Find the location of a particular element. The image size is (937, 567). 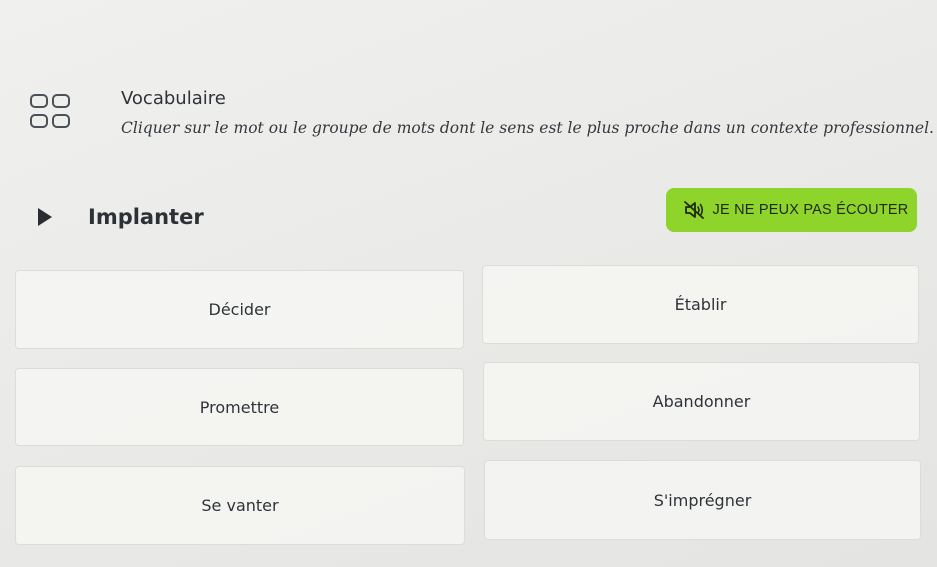

speaker-muted-icon is located at coordinates (693, 210).